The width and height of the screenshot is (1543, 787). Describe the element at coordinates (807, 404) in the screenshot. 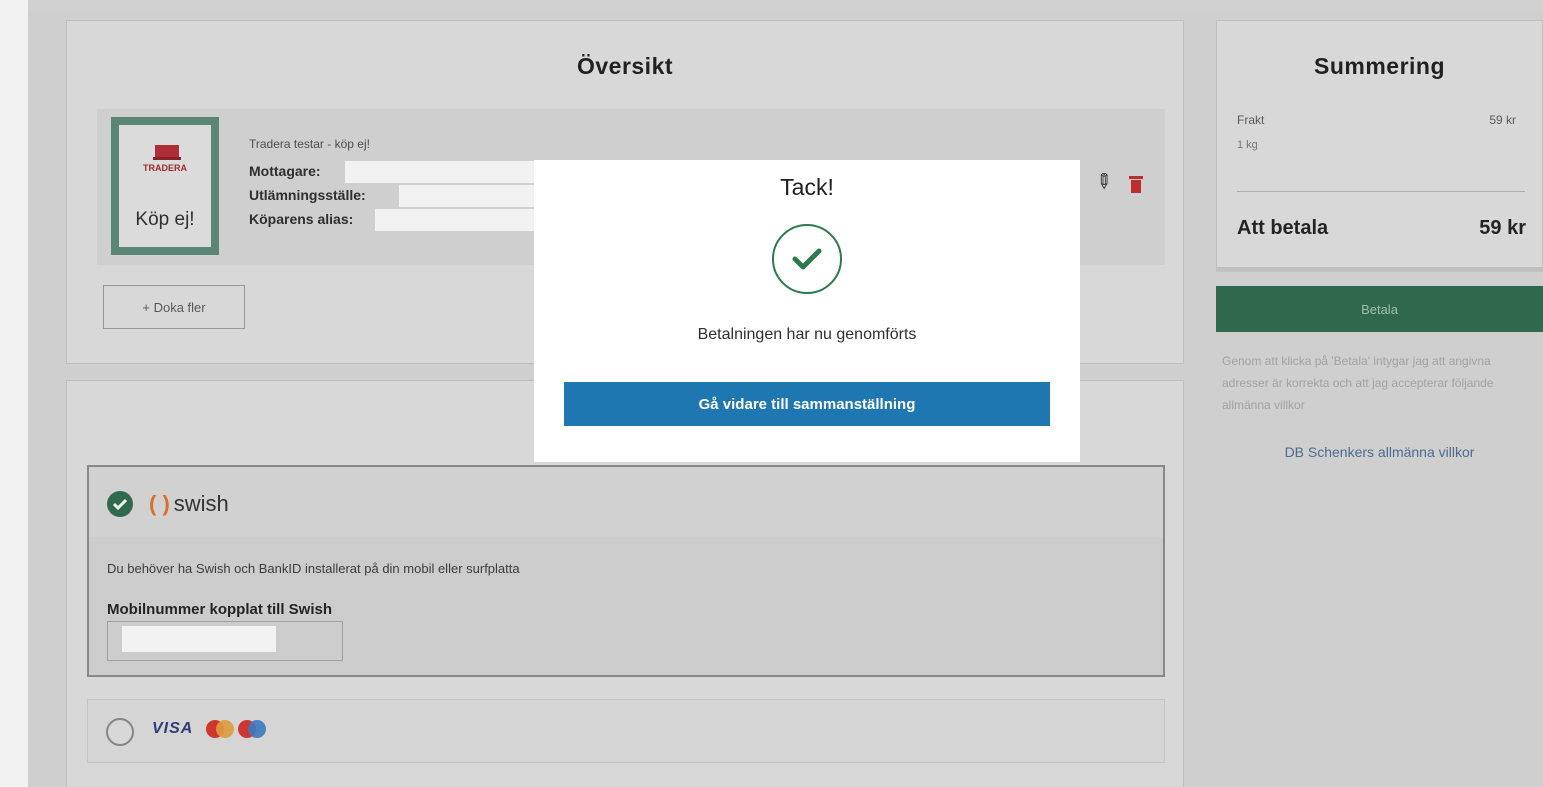

I see `continue-to-summary-button: Gå vidare till sammanställning` at that location.